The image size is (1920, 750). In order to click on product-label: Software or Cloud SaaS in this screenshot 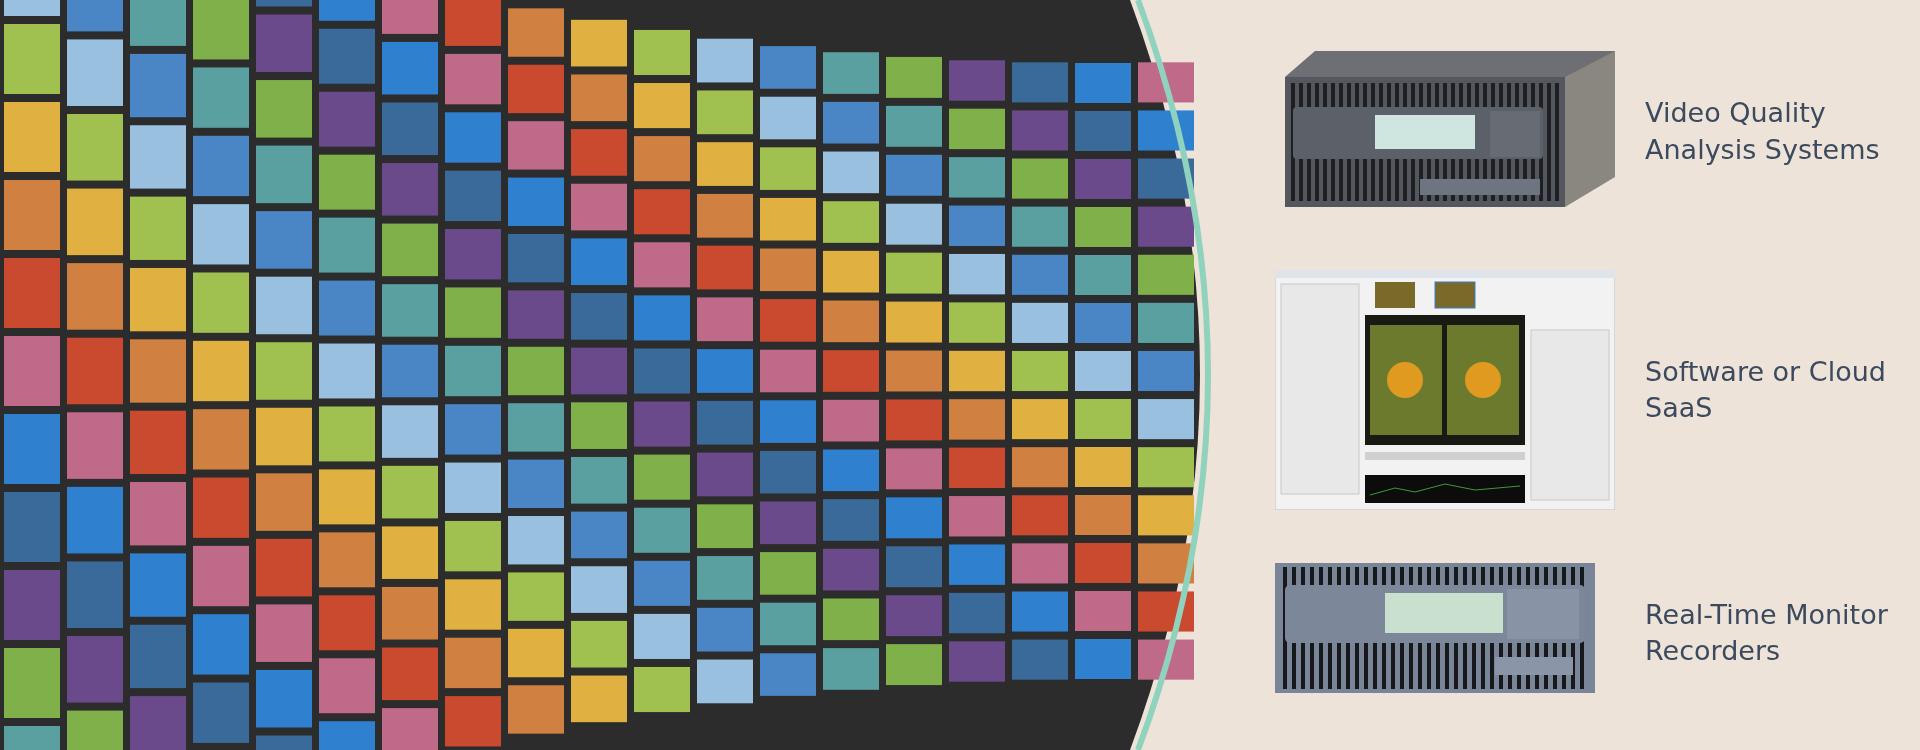, I will do `click(1765, 389)`.